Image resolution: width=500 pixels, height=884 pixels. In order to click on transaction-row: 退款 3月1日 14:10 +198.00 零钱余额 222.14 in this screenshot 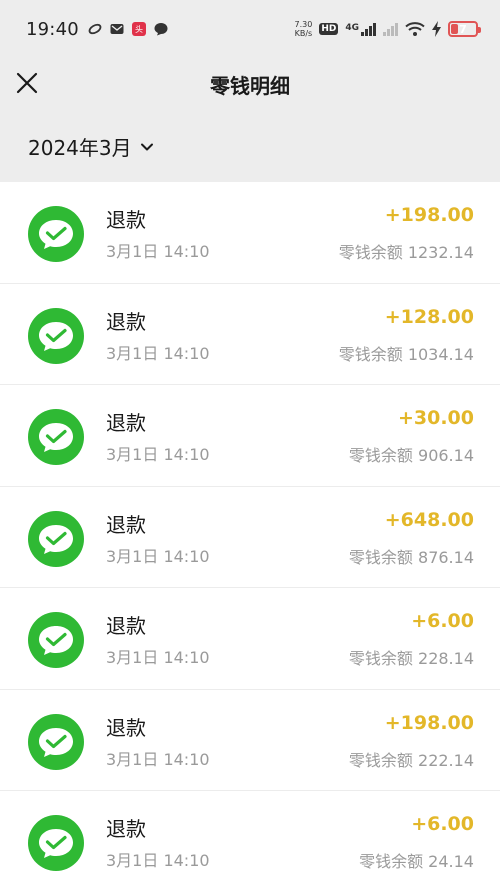, I will do `click(250, 740)`.